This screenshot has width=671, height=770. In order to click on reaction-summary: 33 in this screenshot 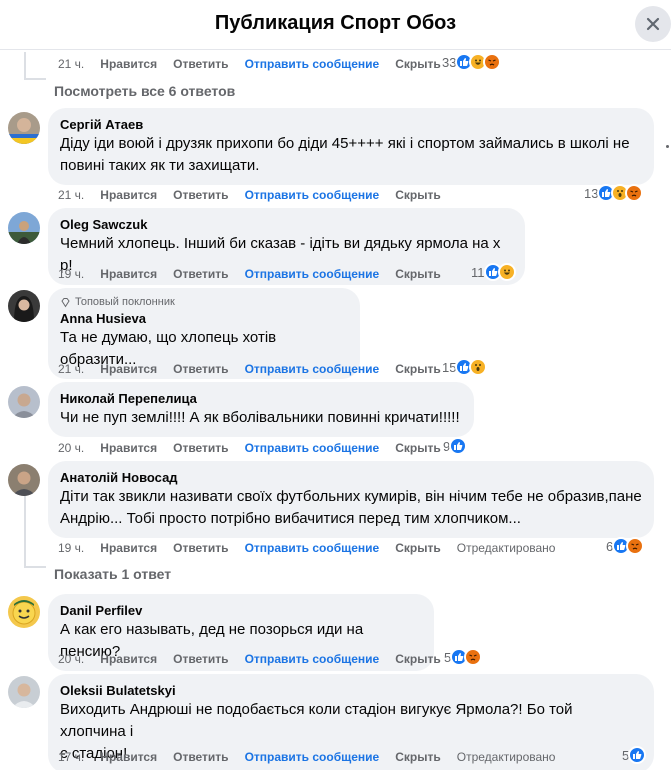, I will do `click(472, 62)`.